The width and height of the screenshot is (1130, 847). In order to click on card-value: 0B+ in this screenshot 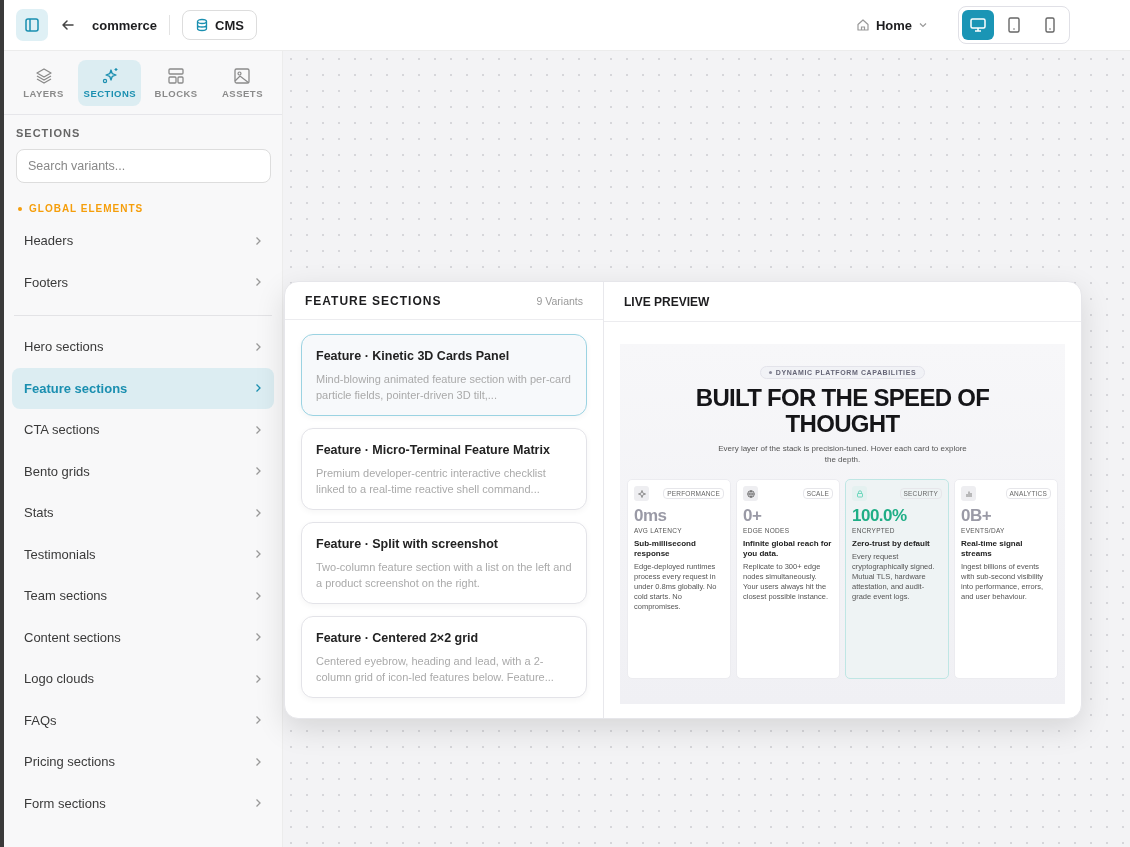, I will do `click(977, 516)`.